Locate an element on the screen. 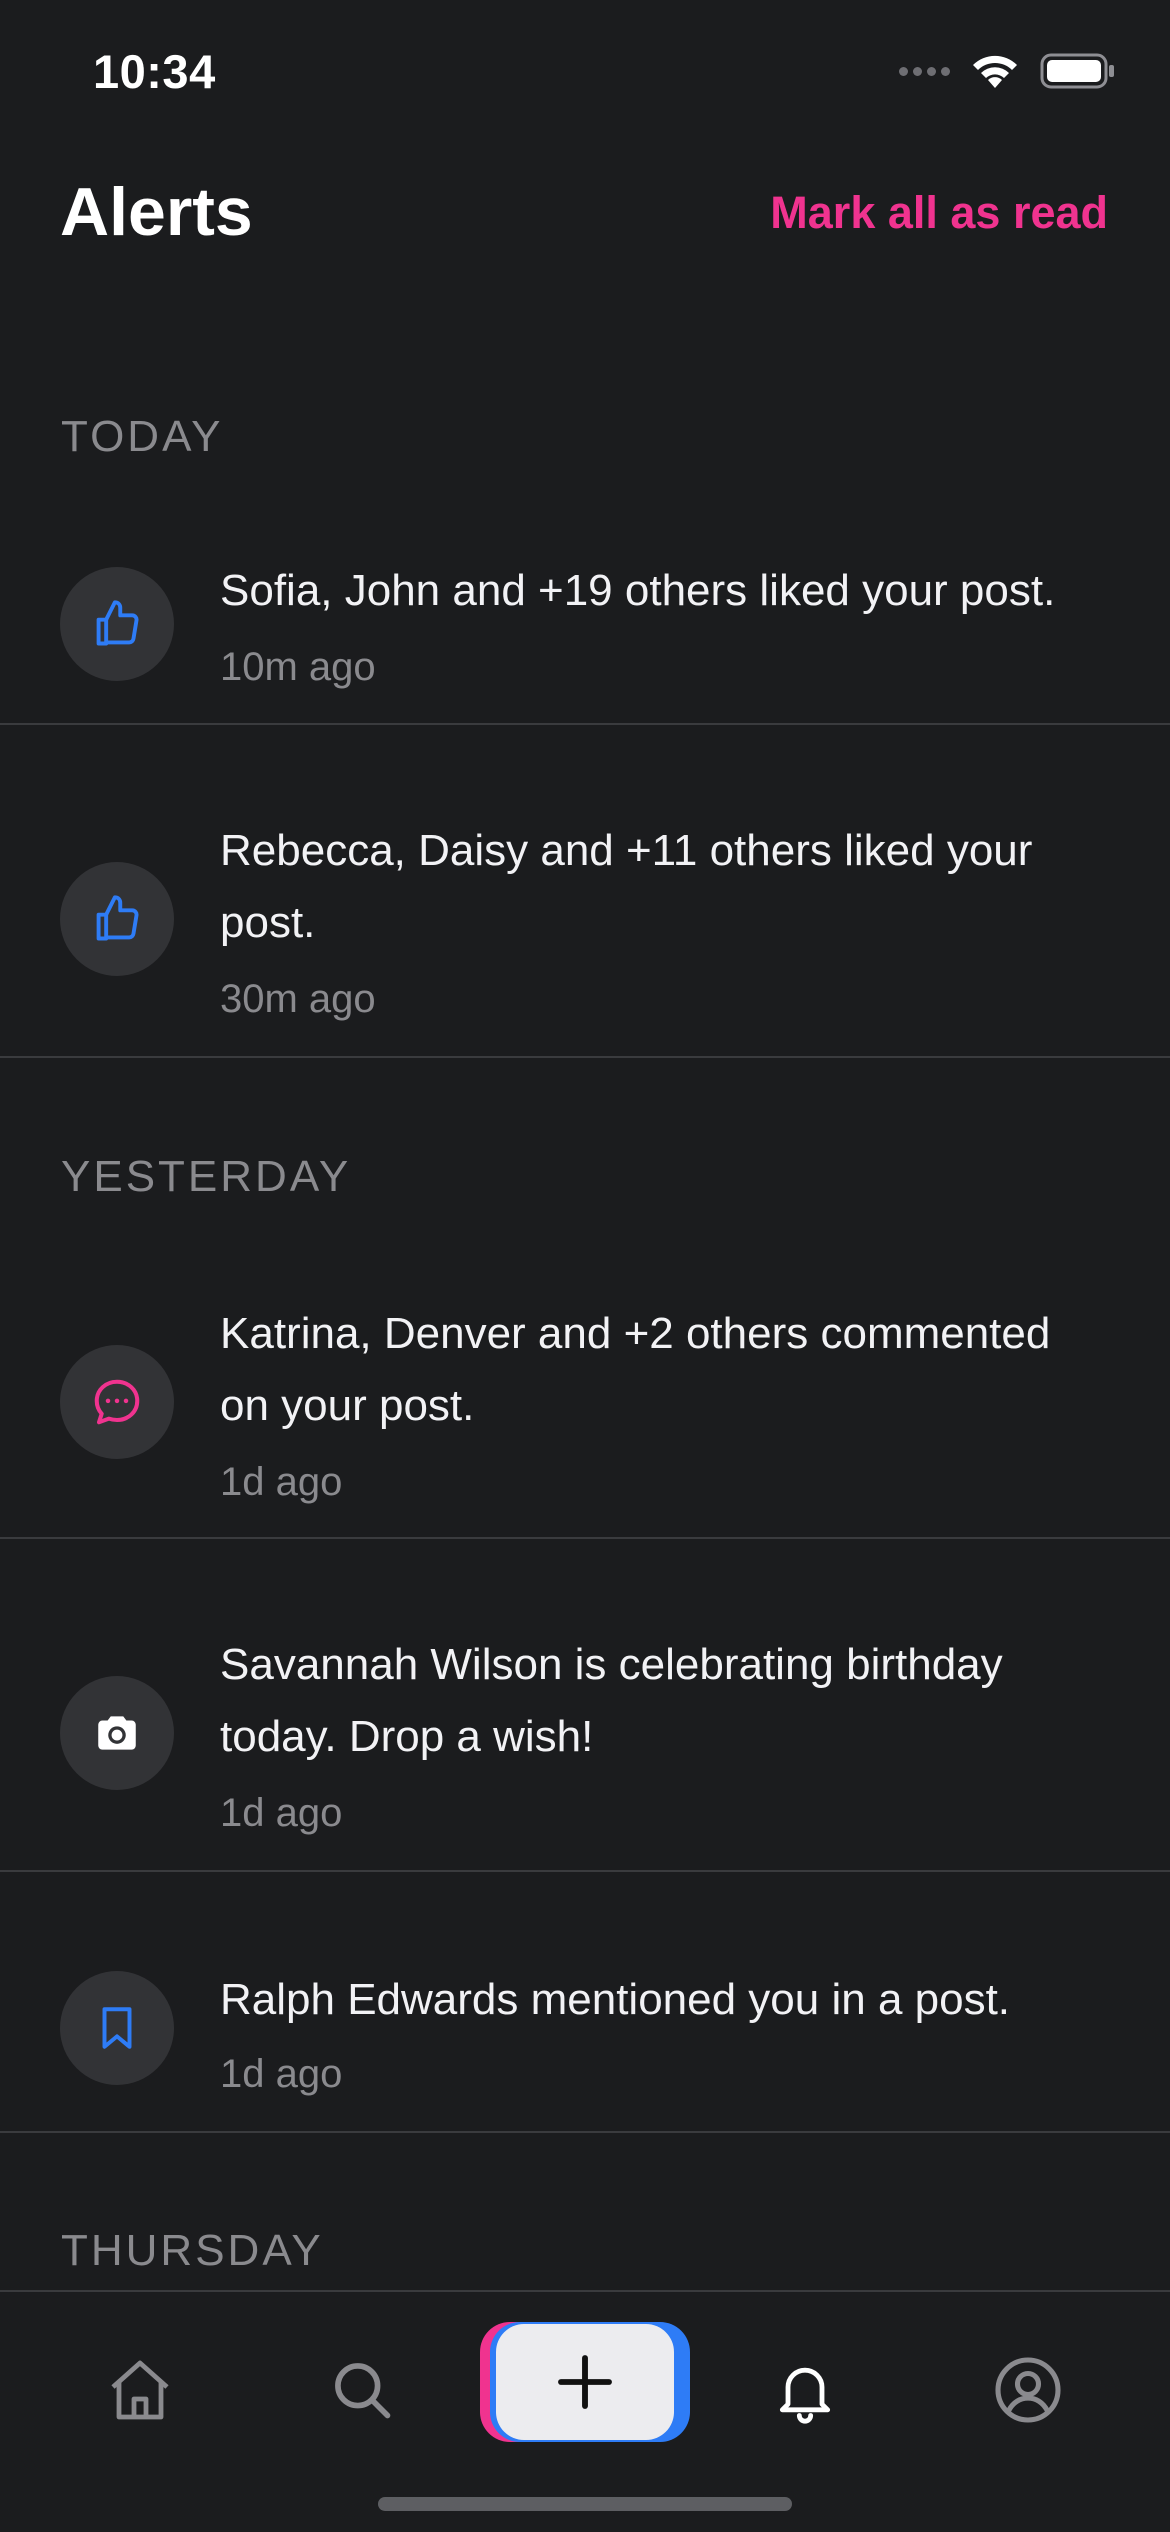 This screenshot has width=1170, height=2532. section-header-today: TODAY is located at coordinates (142, 436).